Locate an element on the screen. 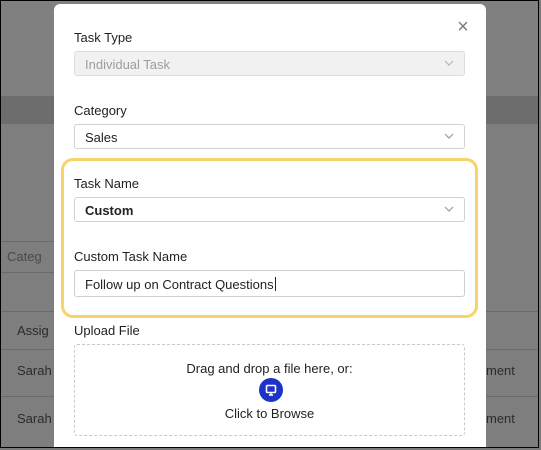  browse-button is located at coordinates (271, 390).